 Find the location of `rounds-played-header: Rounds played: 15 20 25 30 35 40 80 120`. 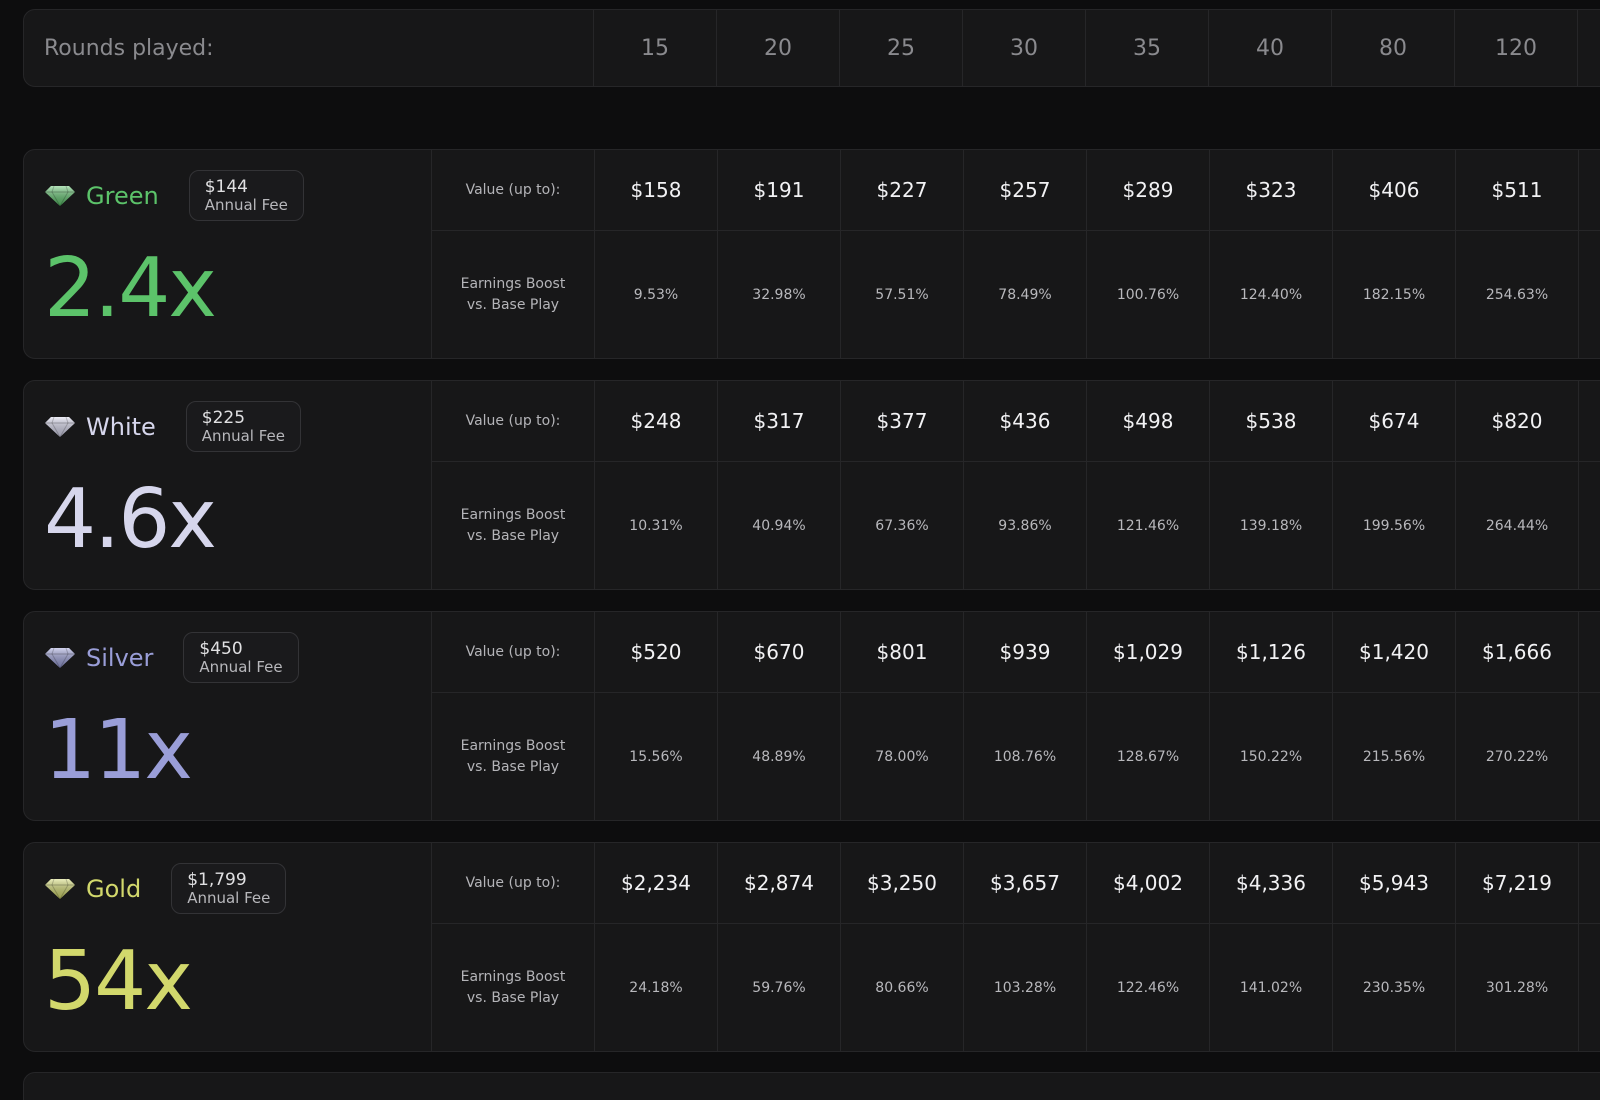

rounds-played-header: Rounds played: 15 20 25 30 35 40 80 120 is located at coordinates (811, 48).